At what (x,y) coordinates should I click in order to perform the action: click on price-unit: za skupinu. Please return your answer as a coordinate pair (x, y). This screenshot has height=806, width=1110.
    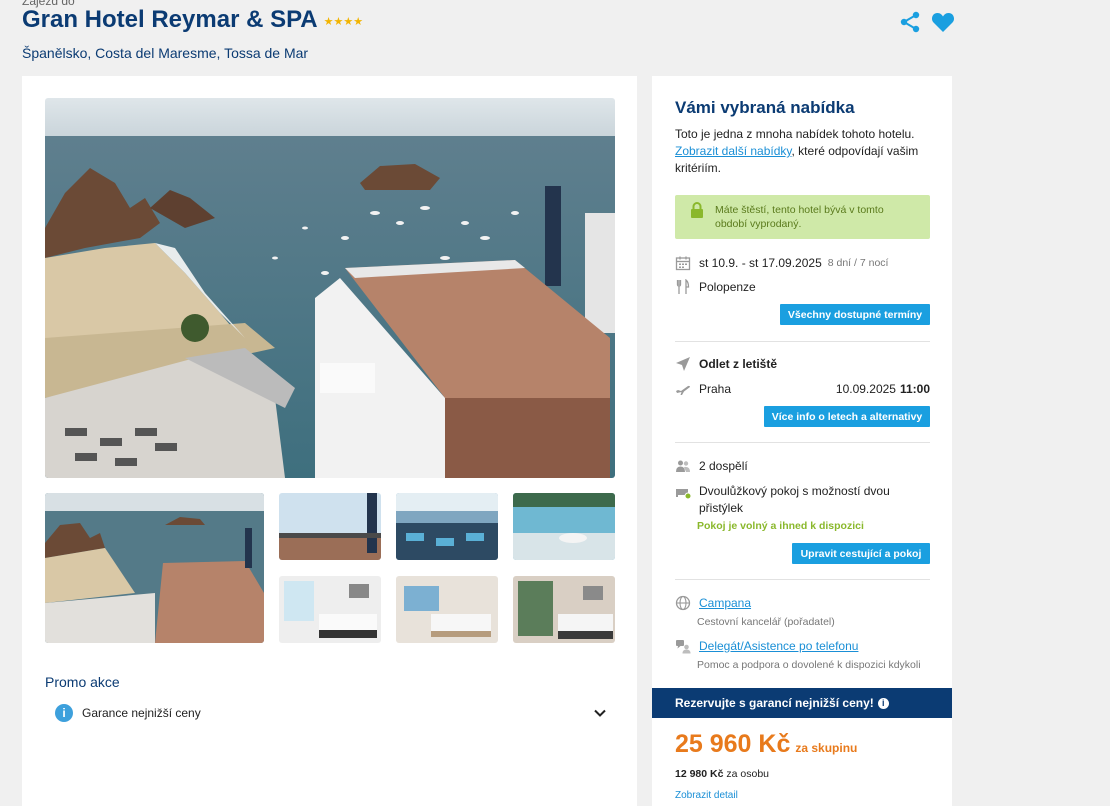
    Looking at the image, I should click on (826, 748).